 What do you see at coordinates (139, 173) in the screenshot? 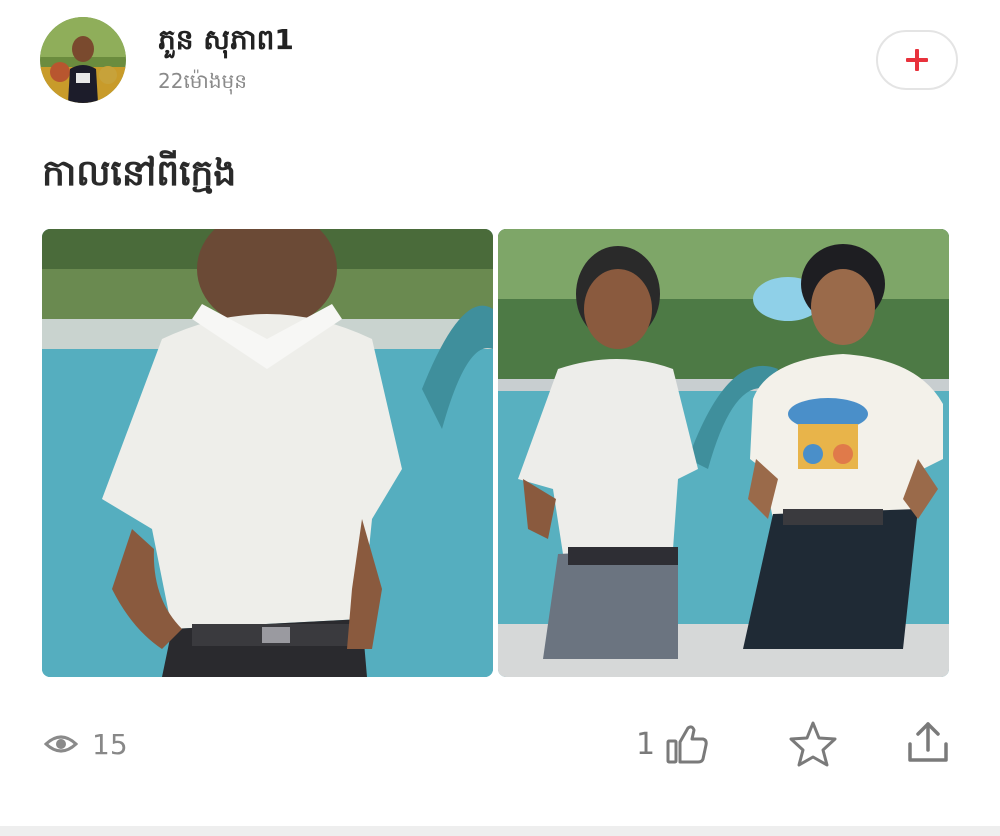
I see `post-text: កាលនៅពីក្មេង` at bounding box center [139, 173].